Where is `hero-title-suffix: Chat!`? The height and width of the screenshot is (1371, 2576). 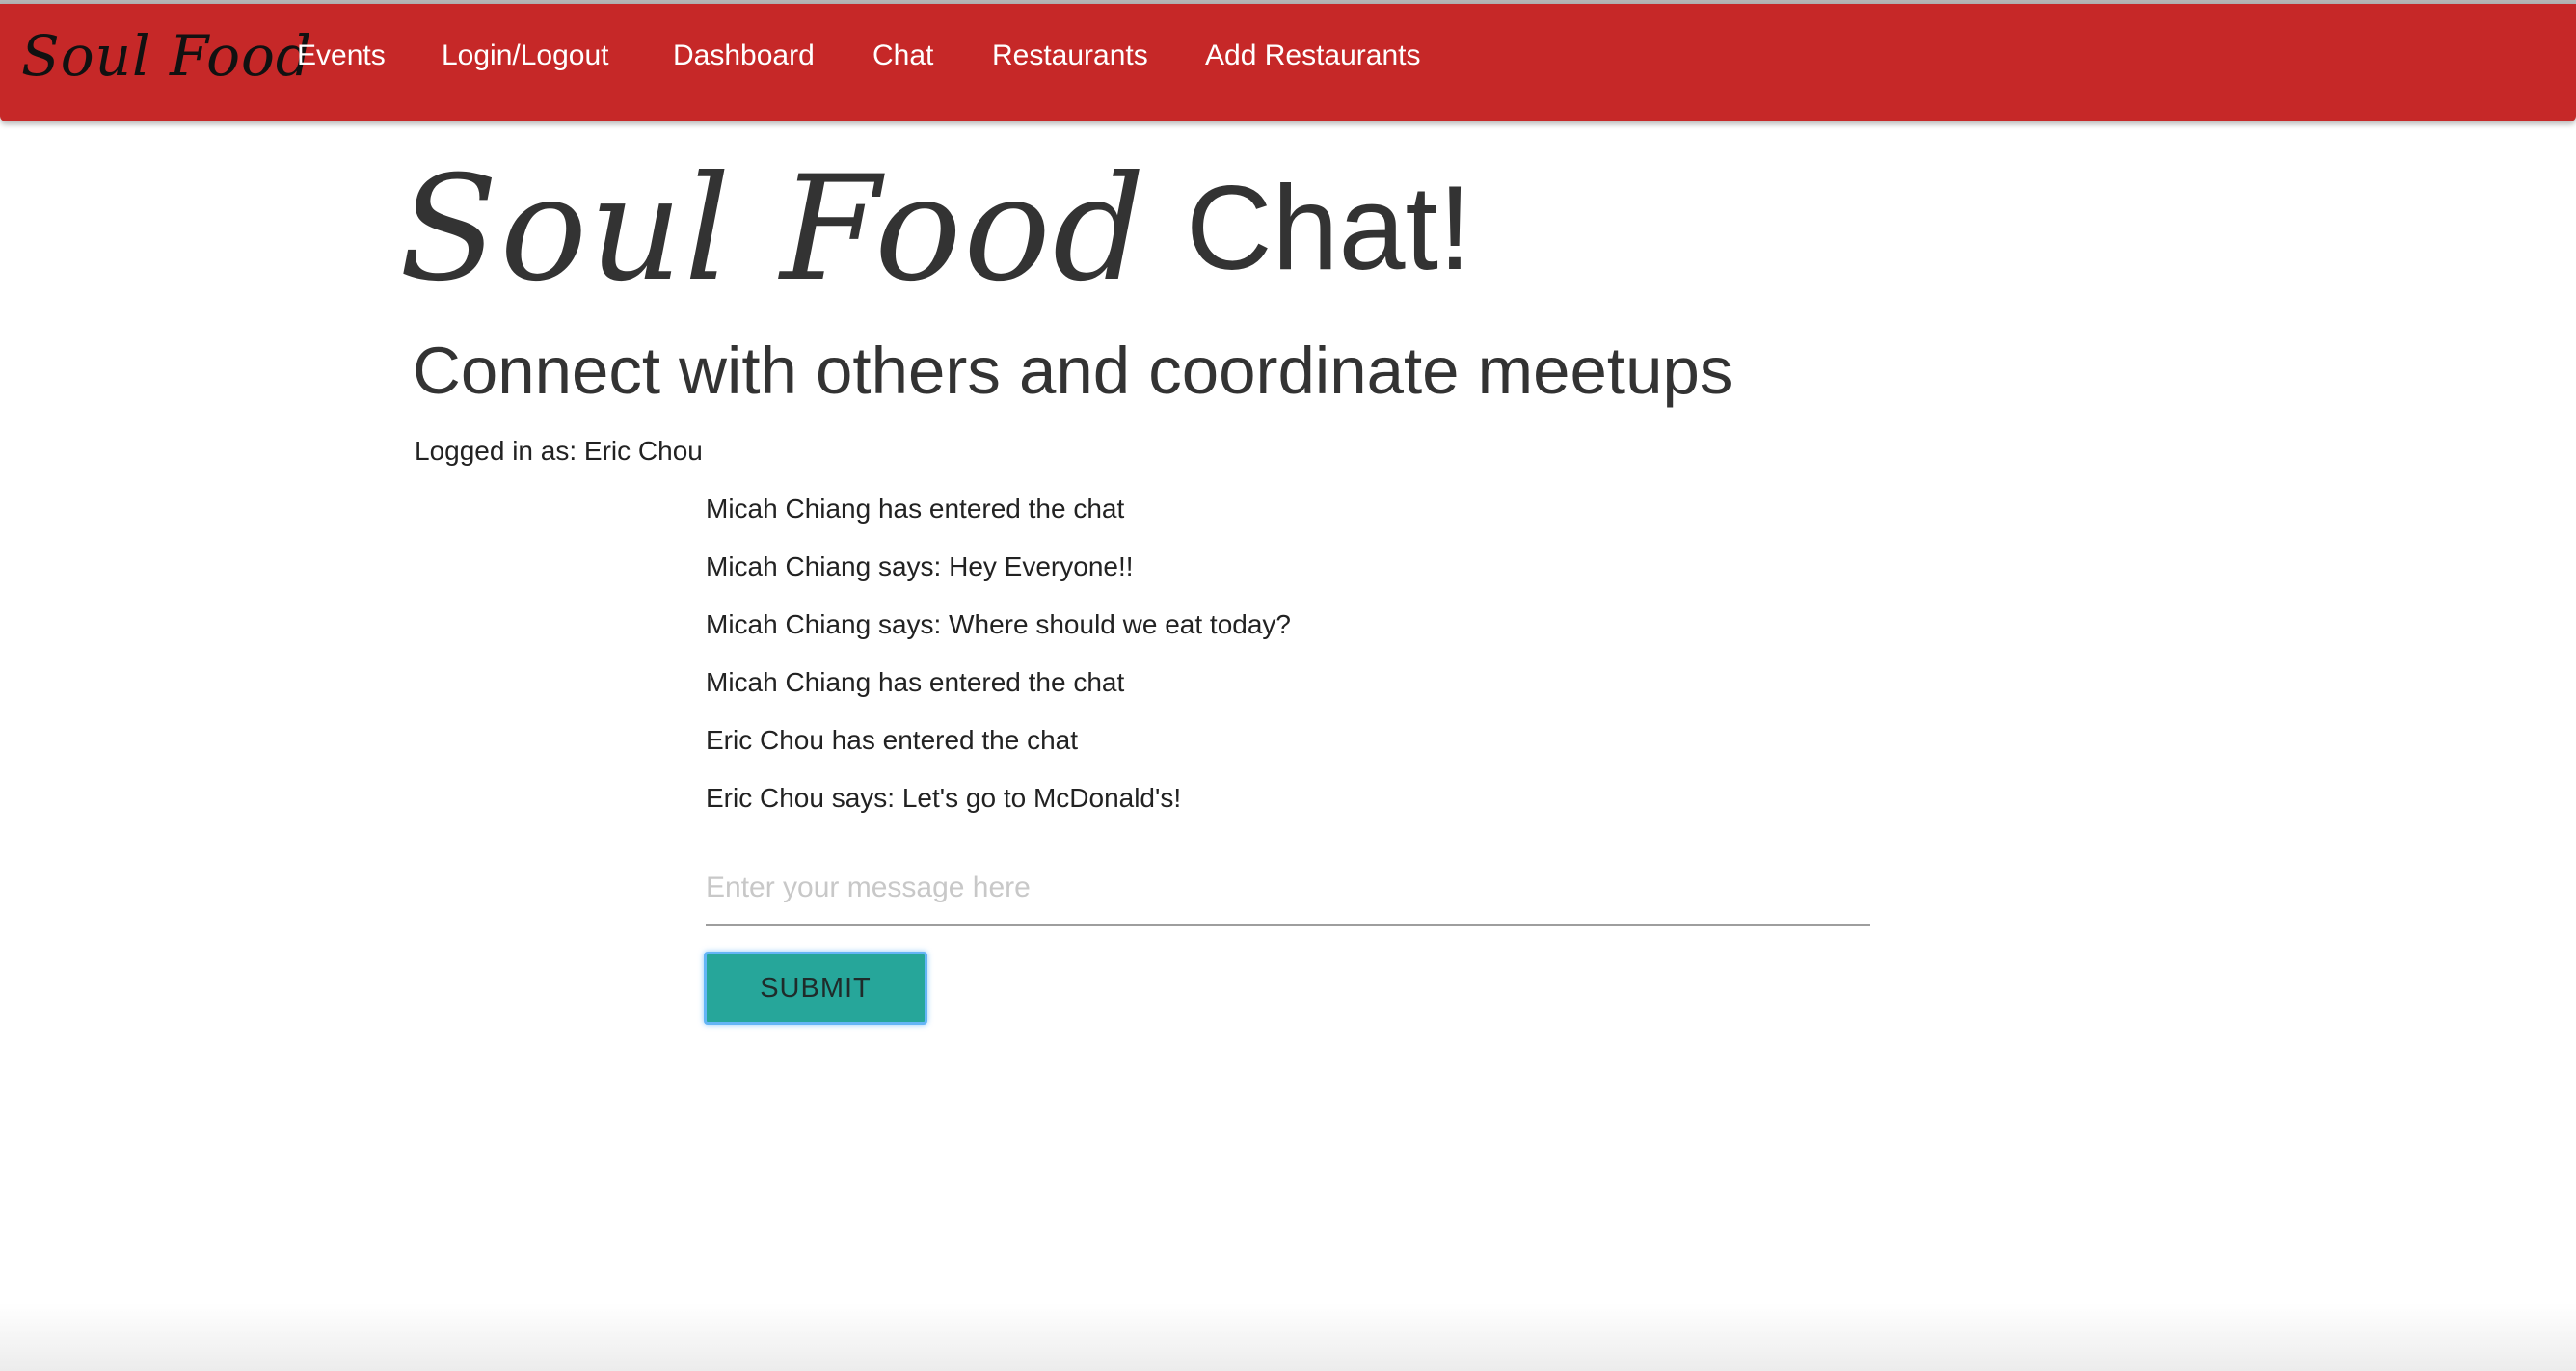 hero-title-suffix: Chat! is located at coordinates (1329, 229).